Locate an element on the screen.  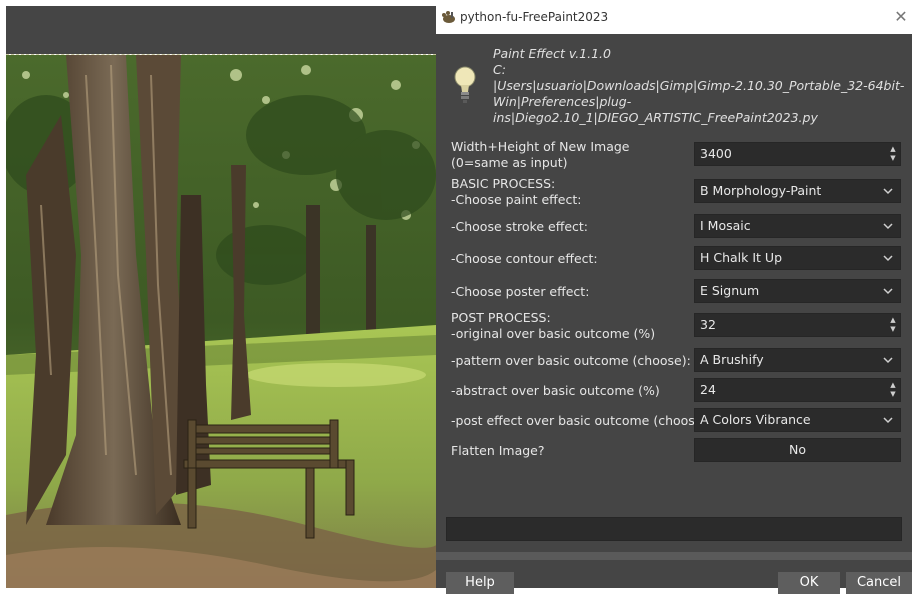
flatten-toggle-button: No is located at coordinates (797, 450).